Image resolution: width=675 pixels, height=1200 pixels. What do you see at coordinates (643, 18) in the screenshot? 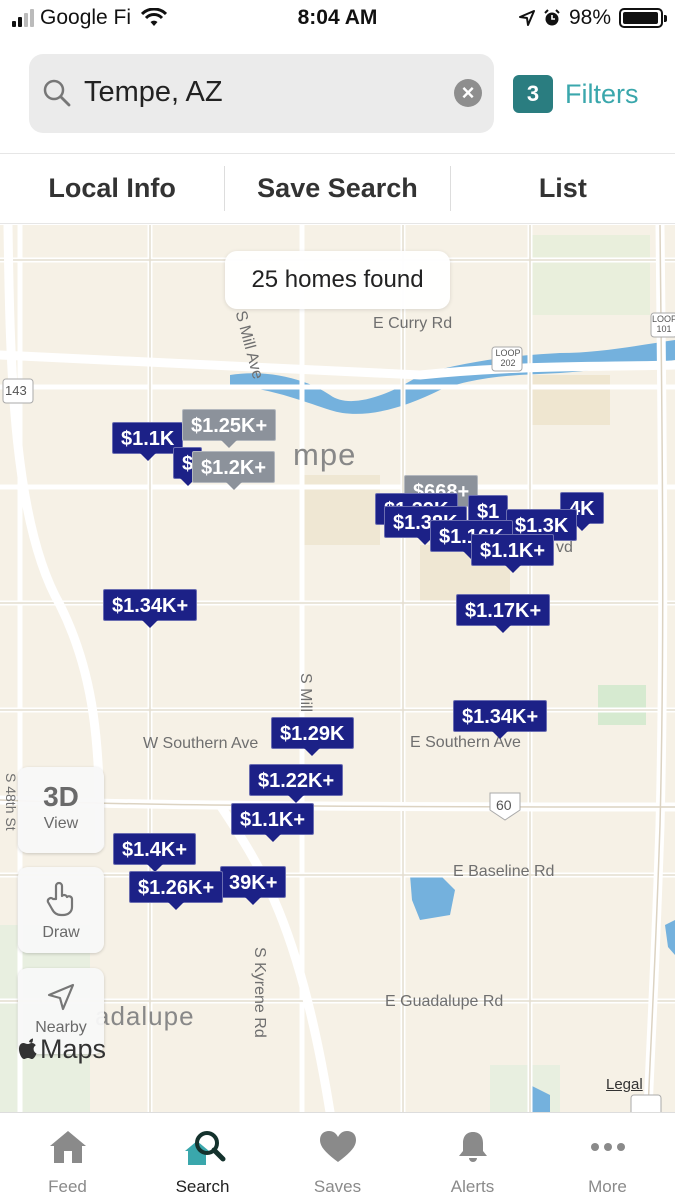
I see `battery-icon` at bounding box center [643, 18].